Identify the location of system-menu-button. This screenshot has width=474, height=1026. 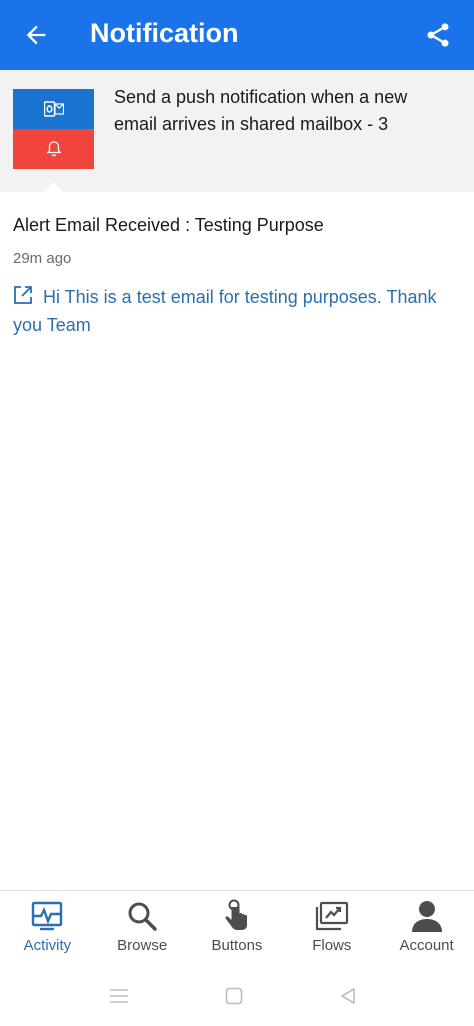
(119, 996).